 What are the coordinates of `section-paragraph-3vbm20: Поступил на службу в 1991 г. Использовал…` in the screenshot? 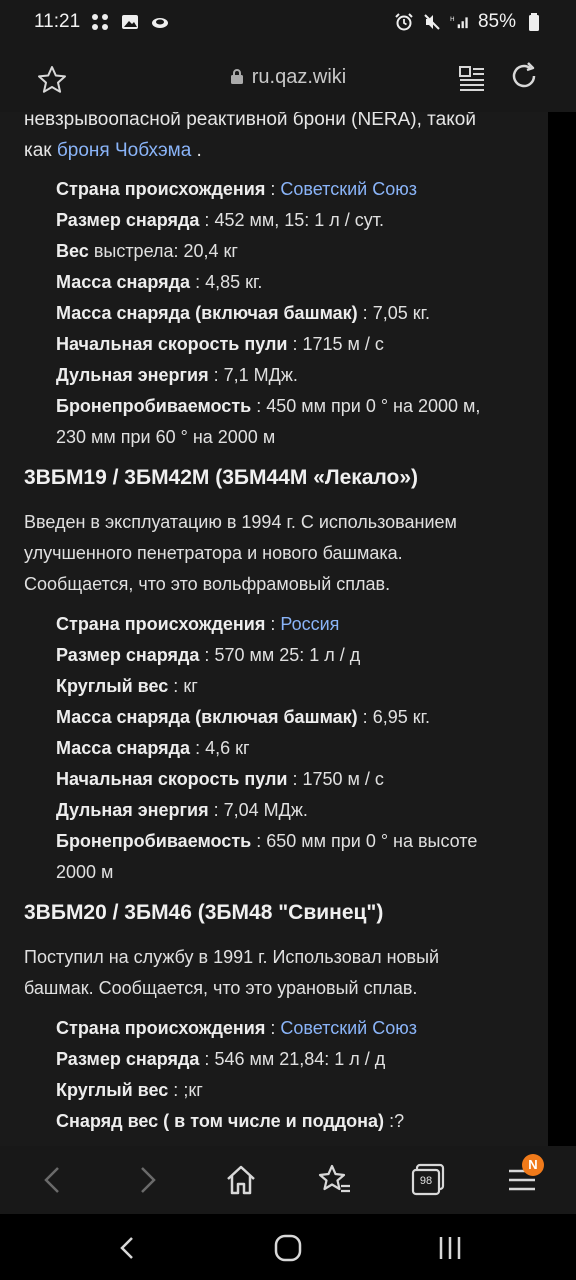 It's located at (274, 973).